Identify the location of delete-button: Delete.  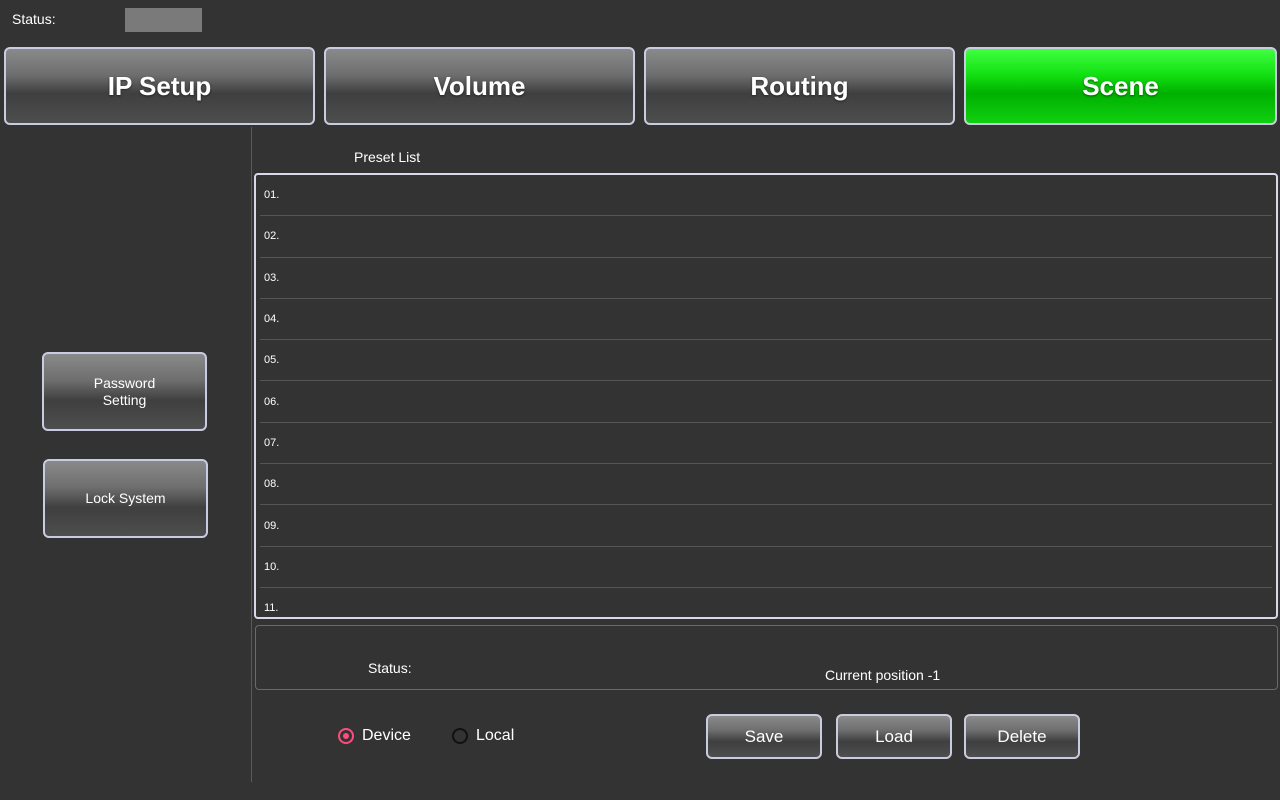
(1022, 736).